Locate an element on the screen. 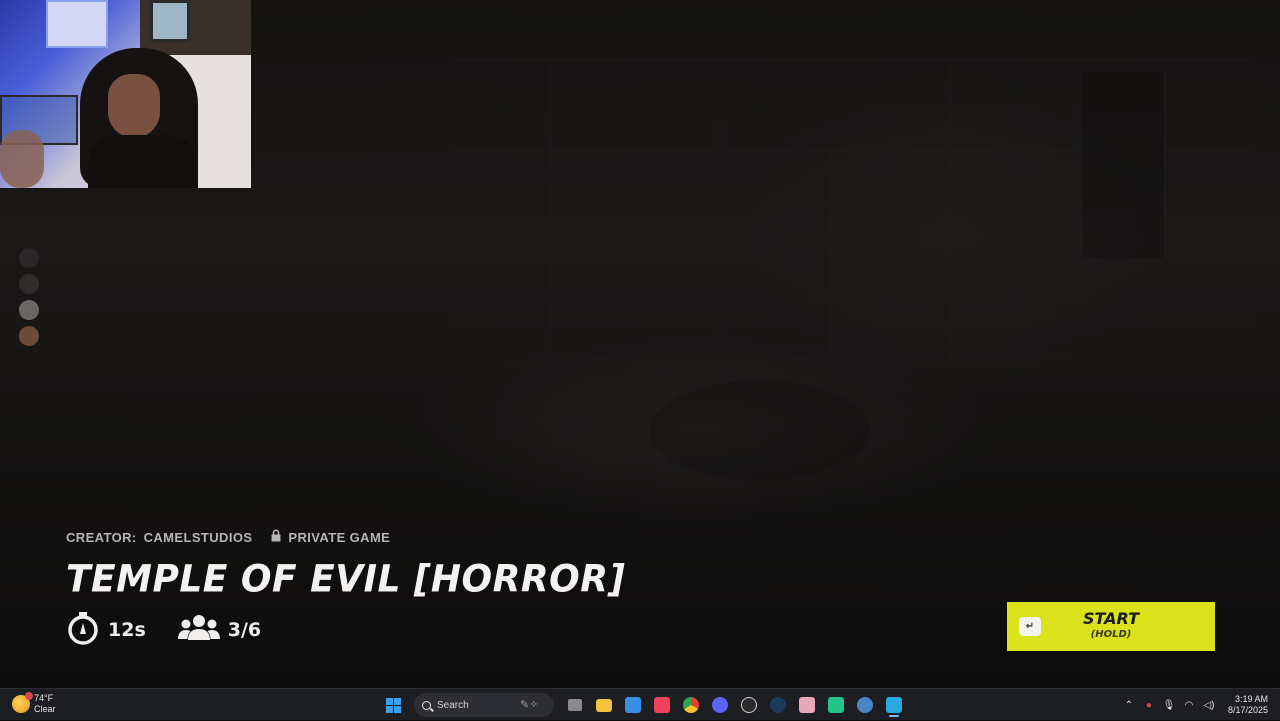 The height and width of the screenshot is (721, 1280). start-label: START is located at coordinates (1111, 618).